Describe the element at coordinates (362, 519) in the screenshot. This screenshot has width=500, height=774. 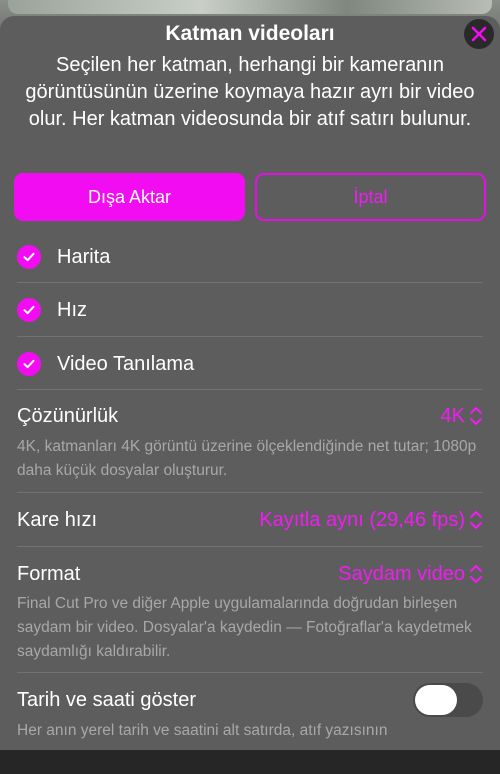
I see `frame-rate-value: Kayıtla aynı (29,46 fps)` at that location.